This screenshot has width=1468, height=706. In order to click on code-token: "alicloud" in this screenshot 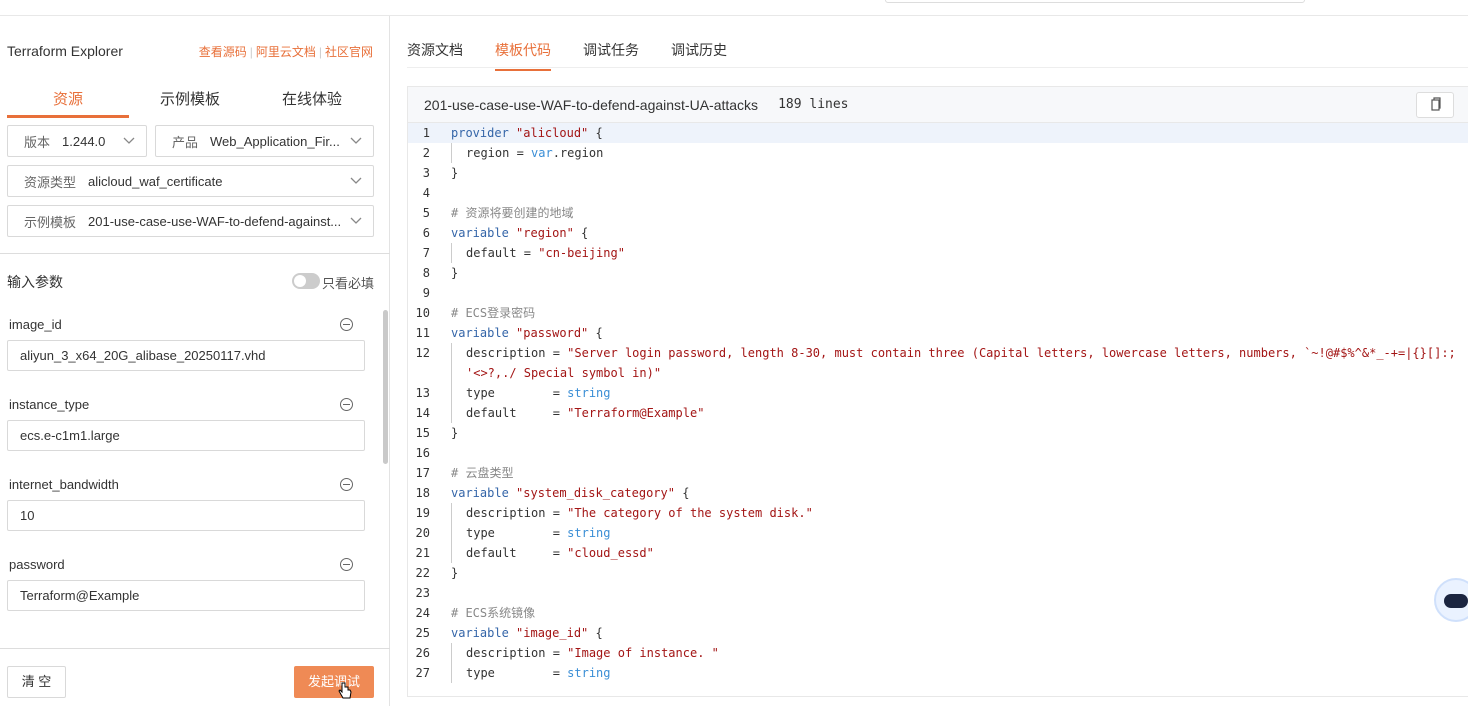, I will do `click(552, 133)`.